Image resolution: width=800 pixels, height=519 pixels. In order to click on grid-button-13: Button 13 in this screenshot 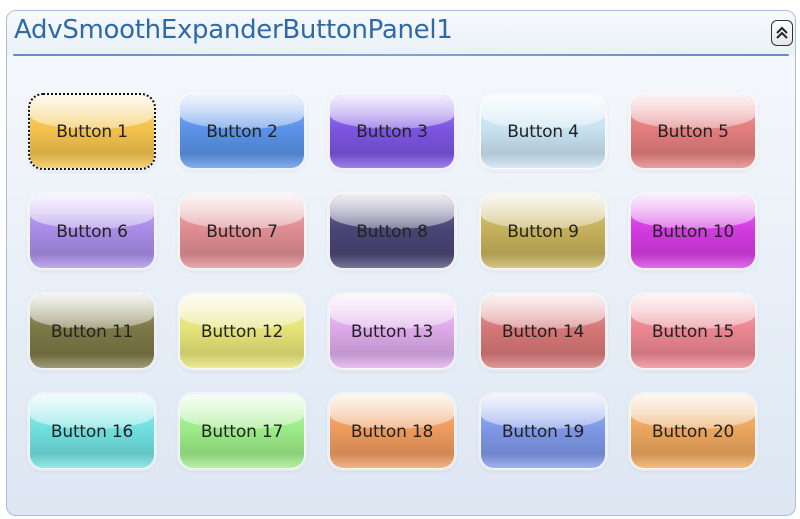, I will do `click(392, 331)`.